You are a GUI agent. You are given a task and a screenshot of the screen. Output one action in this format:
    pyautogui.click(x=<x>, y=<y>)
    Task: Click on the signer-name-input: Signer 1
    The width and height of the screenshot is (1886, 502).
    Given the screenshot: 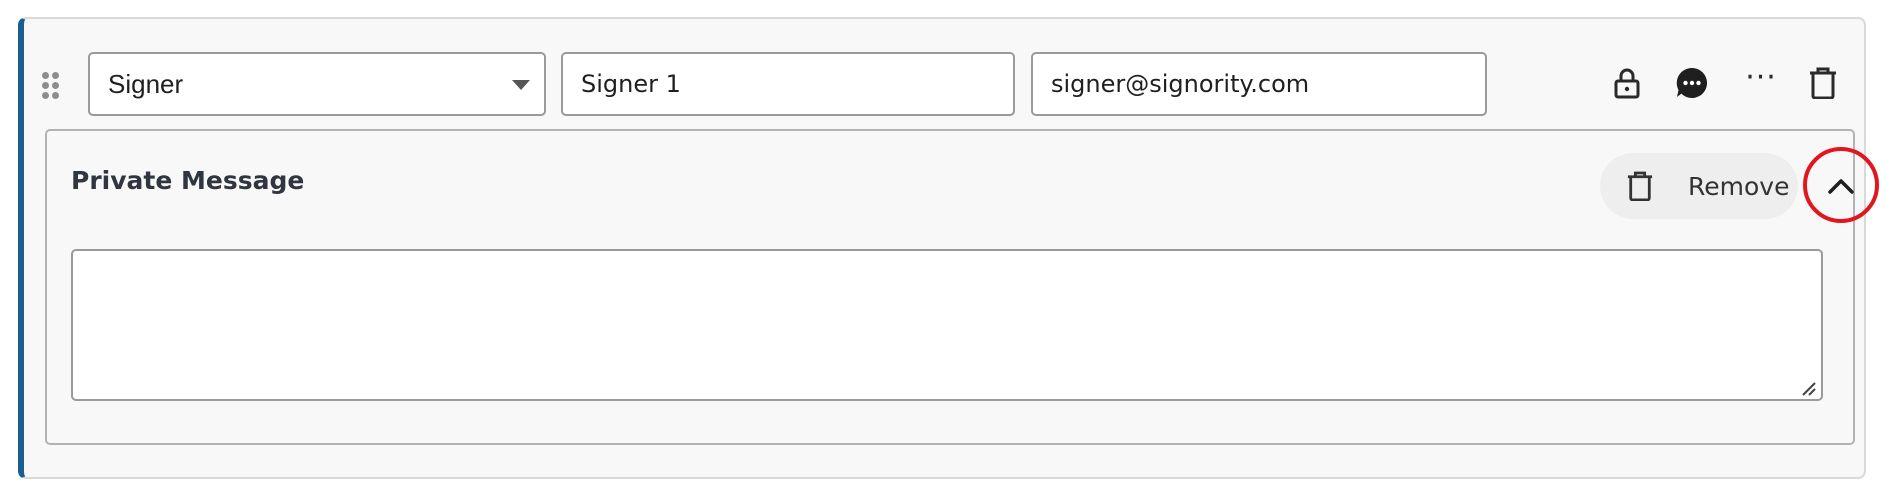 What is the action you would take?
    pyautogui.click(x=788, y=84)
    